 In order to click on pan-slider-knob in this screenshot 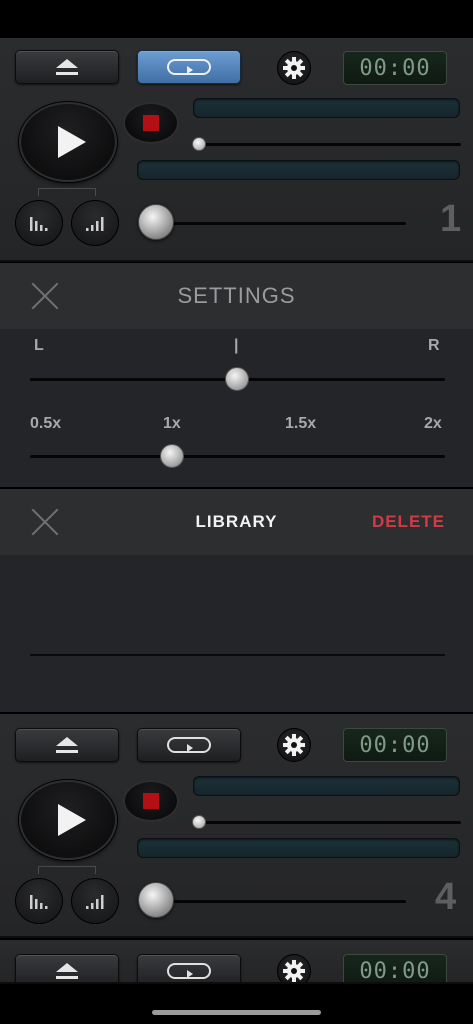, I will do `click(237, 379)`.